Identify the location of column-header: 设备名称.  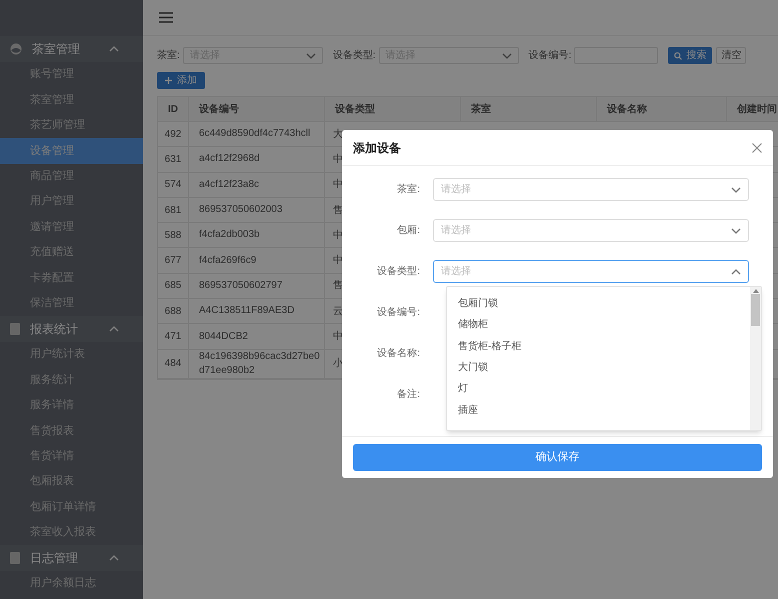
(627, 109).